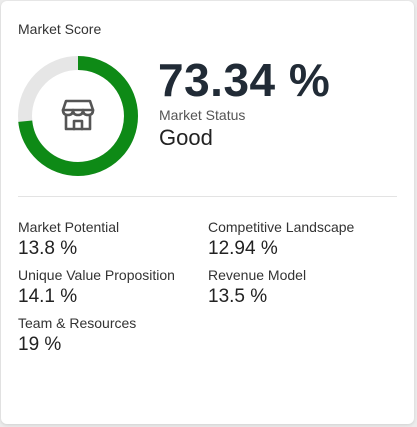  Describe the element at coordinates (40, 344) in the screenshot. I see `metric-value: 19 %` at that location.